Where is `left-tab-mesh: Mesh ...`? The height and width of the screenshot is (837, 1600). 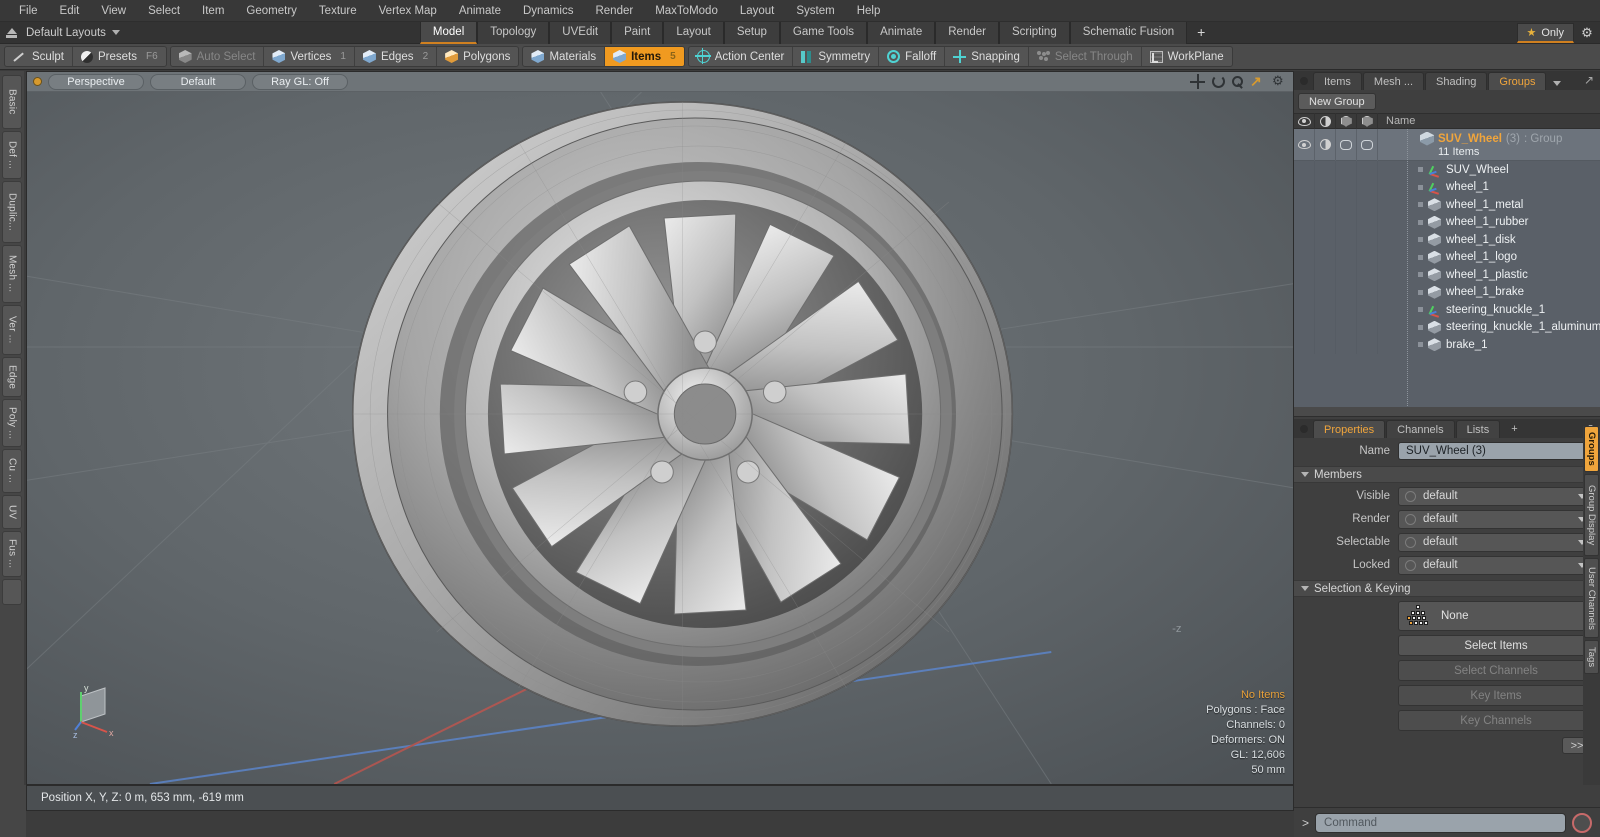 left-tab-mesh: Mesh ... is located at coordinates (12, 274).